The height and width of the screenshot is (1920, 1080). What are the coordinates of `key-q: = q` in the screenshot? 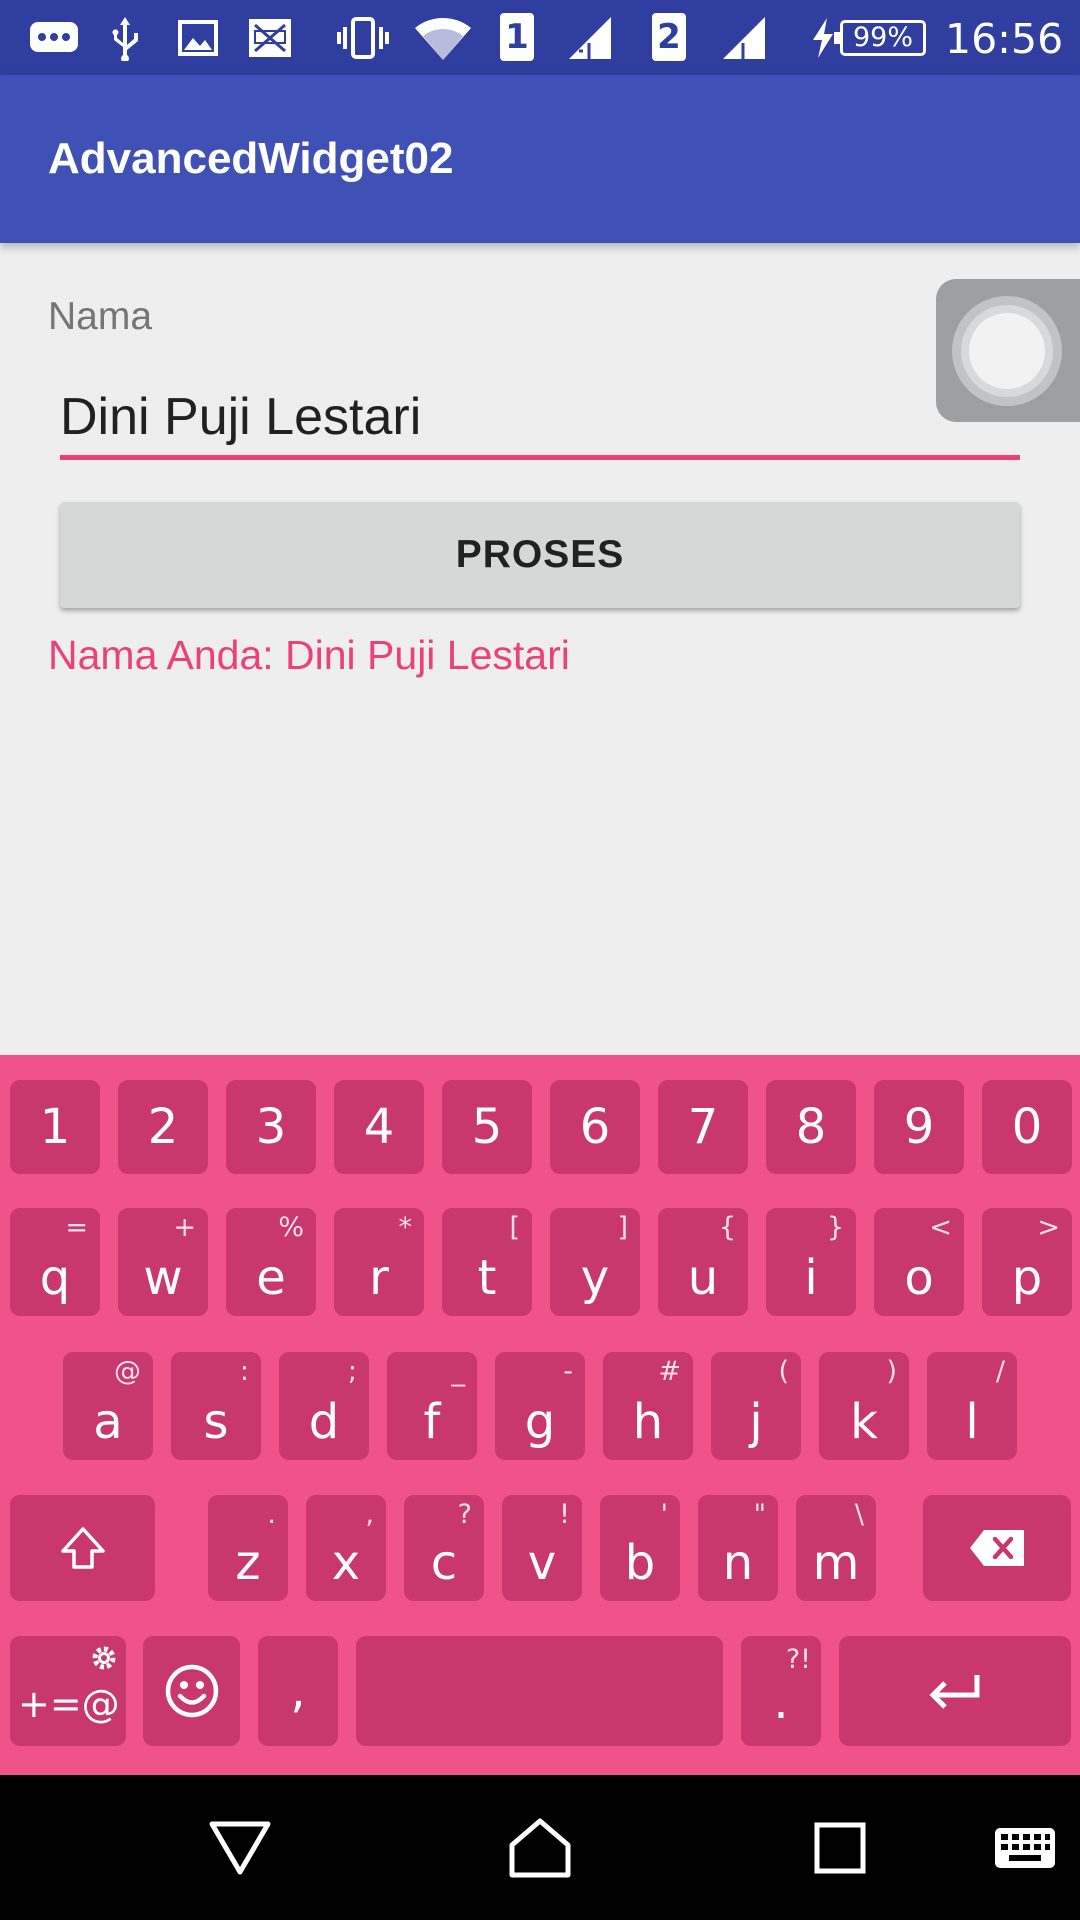 It's located at (55, 1262).